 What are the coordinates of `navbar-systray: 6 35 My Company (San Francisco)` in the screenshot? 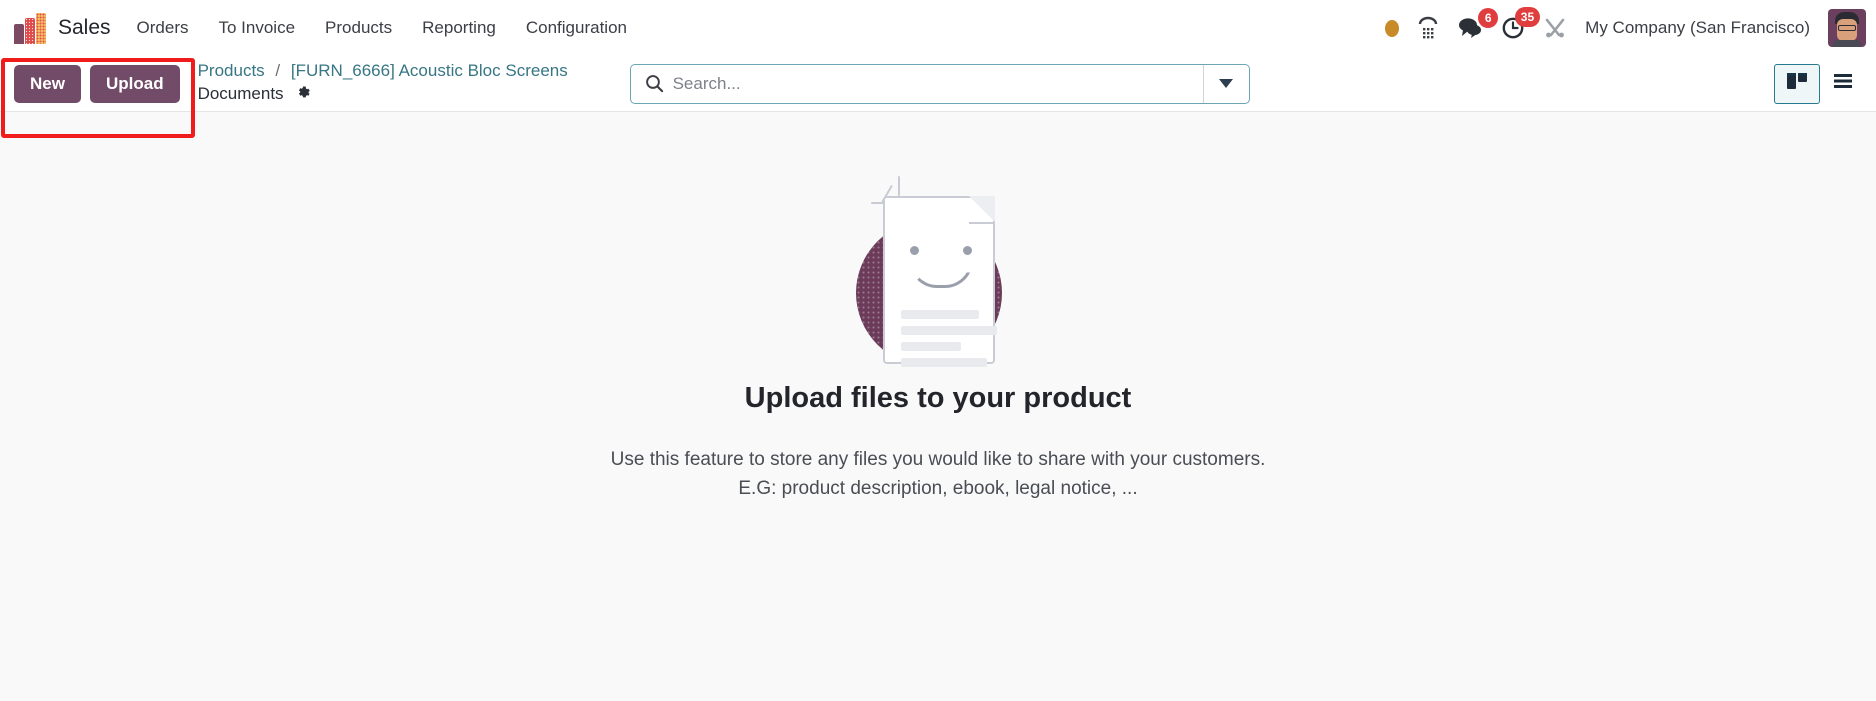 It's located at (1626, 27).